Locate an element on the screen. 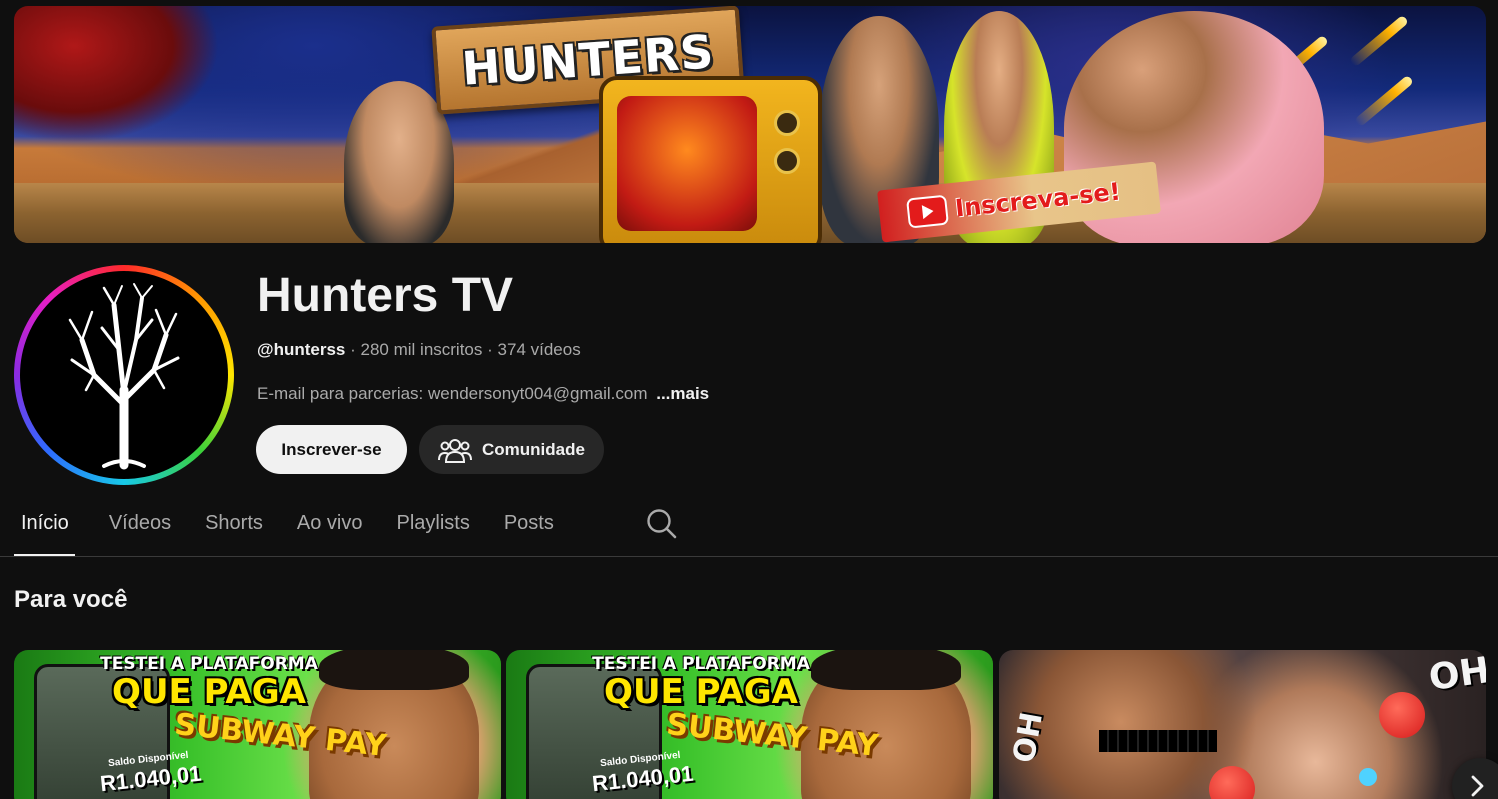  section-title: Para você is located at coordinates (71, 599).